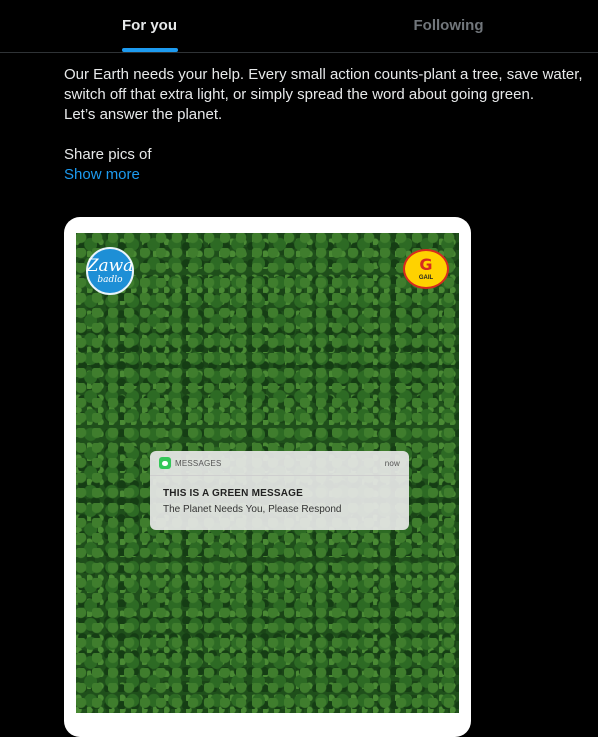 Image resolution: width=598 pixels, height=737 pixels. I want to click on show-more-link: Show more, so click(102, 174).